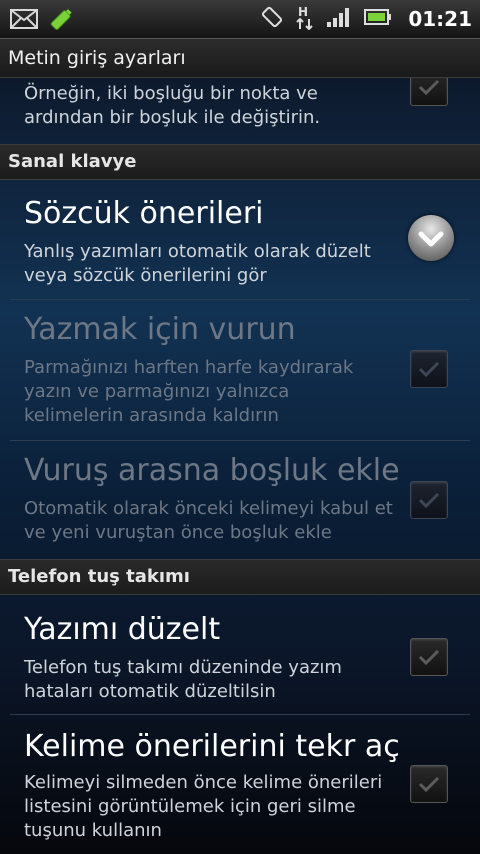 This screenshot has width=480, height=854. What do you see at coordinates (122, 629) in the screenshot?
I see `item-title: Yazımı düzelt` at bounding box center [122, 629].